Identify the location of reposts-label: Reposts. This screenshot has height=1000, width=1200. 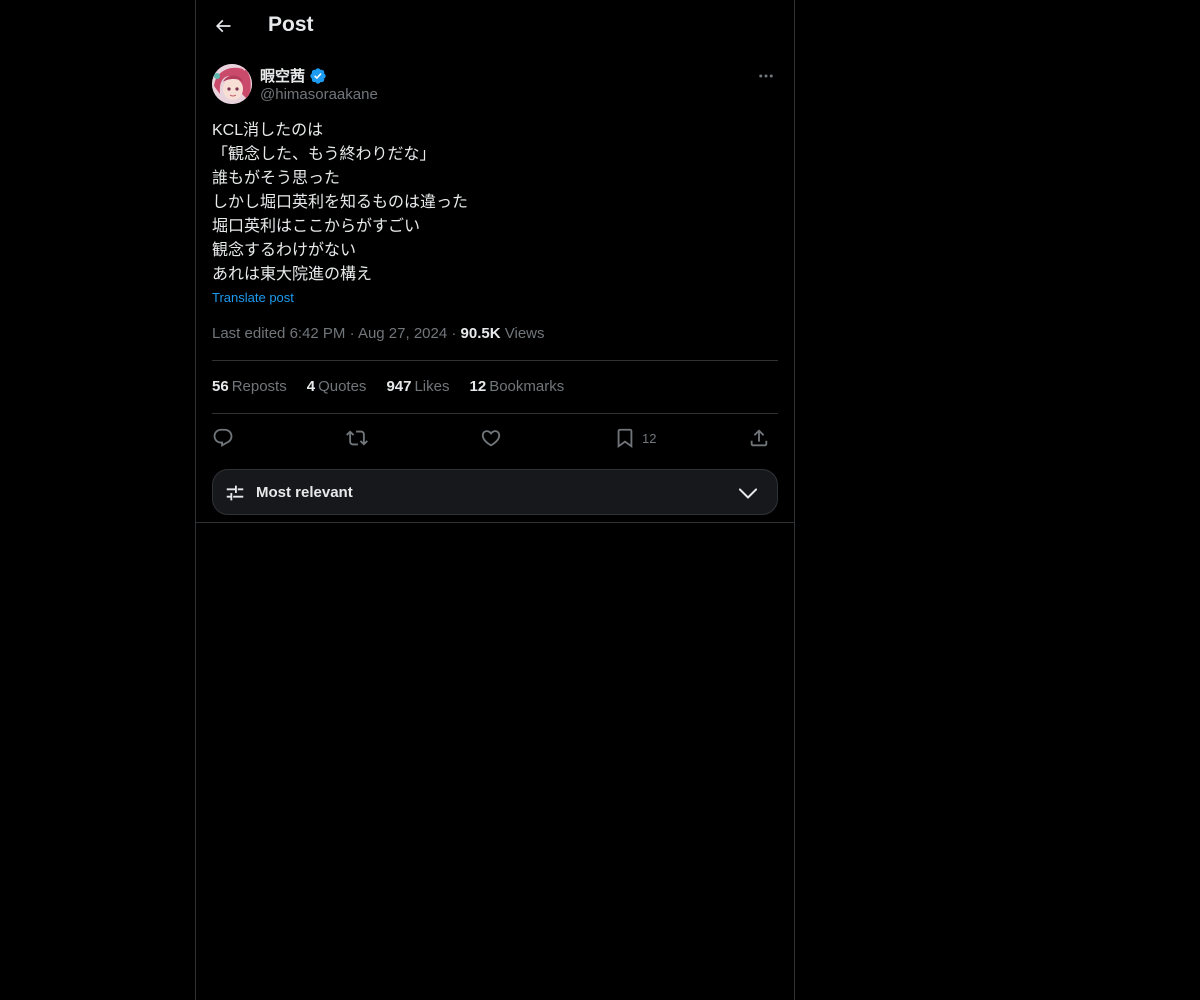
(259, 386).